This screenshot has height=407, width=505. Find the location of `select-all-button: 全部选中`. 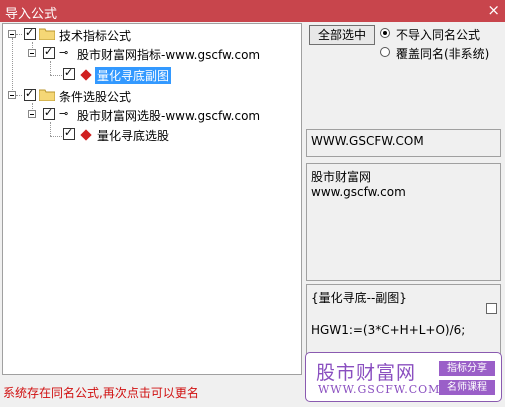

select-all-button: 全部选中 is located at coordinates (342, 35).